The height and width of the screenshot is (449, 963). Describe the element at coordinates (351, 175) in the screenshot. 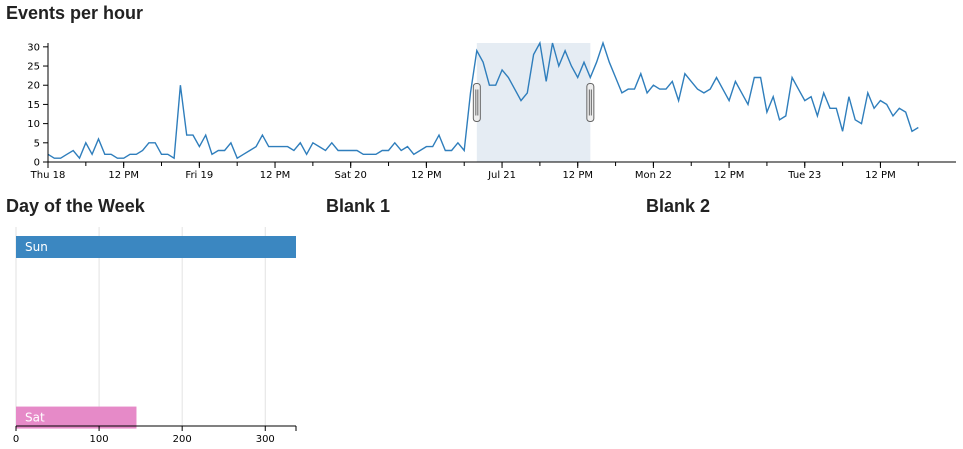

I see `x-tick-label: Sat 20` at that location.